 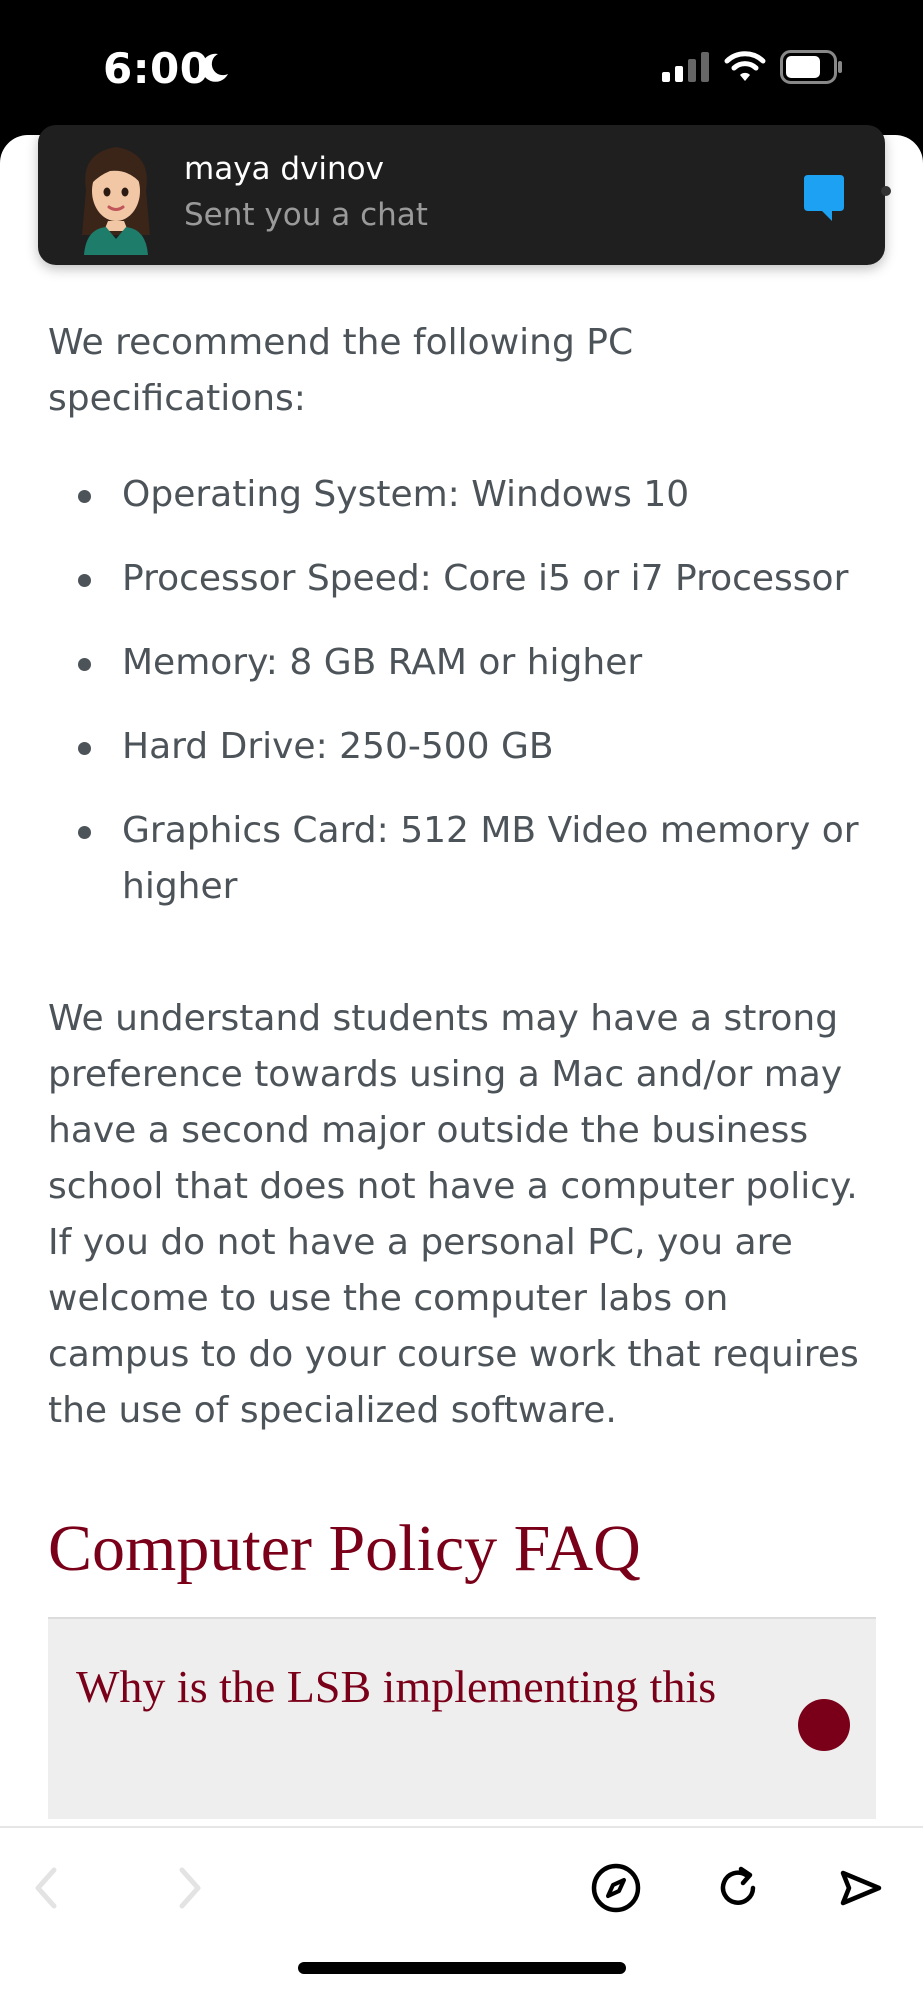 I want to click on browser-button, so click(x=616, y=1888).